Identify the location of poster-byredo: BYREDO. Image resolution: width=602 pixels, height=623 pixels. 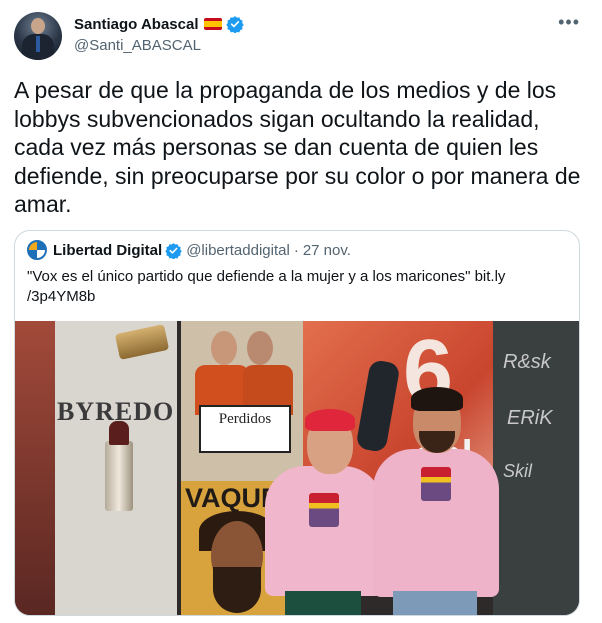
(116, 468).